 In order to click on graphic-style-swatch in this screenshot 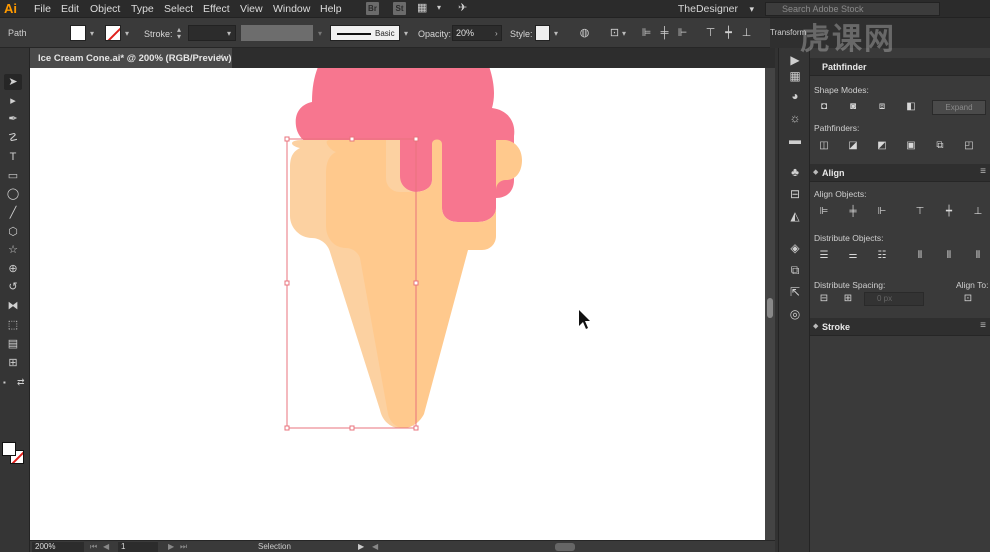, I will do `click(542, 33)`.